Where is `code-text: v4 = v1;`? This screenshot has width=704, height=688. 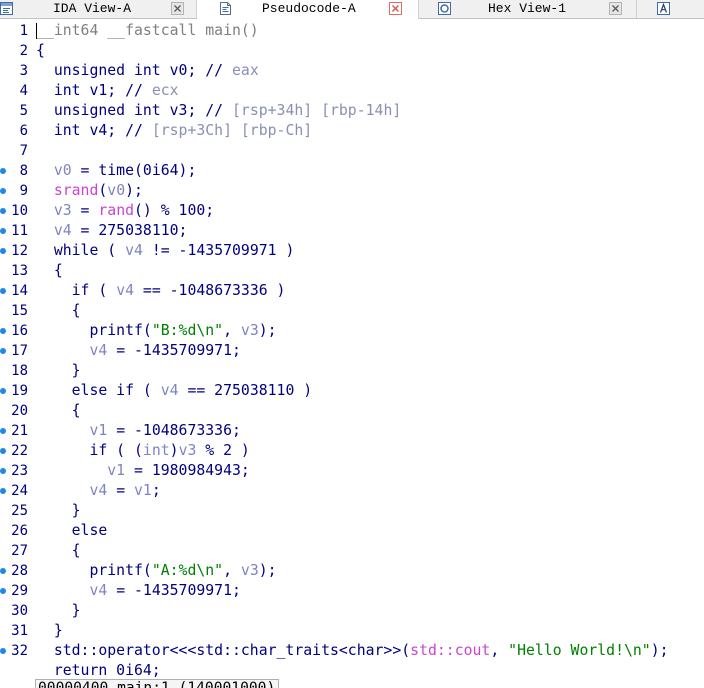
code-text: v4 = v1; is located at coordinates (98, 491).